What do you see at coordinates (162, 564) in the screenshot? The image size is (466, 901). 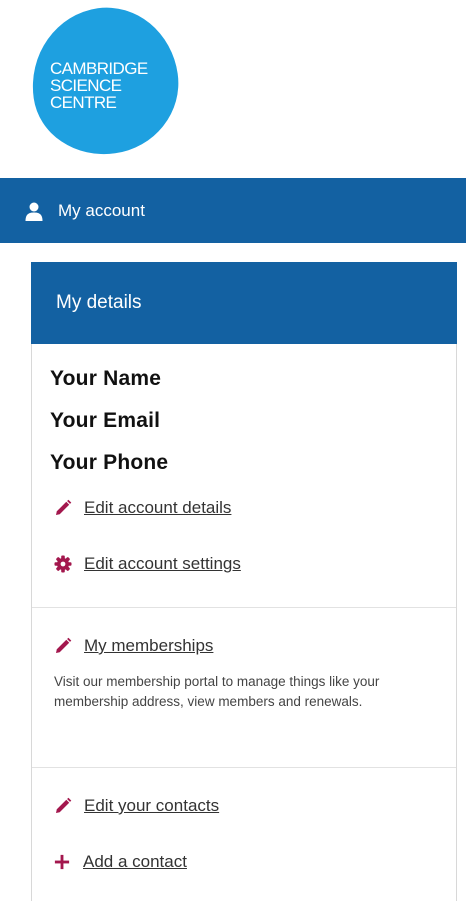 I see `edit-account-settings-link: Edit account settings` at bounding box center [162, 564].